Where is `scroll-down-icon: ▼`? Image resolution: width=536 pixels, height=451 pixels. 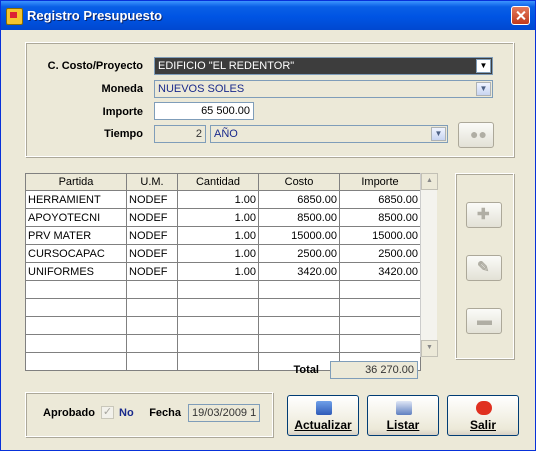 scroll-down-icon: ▼ is located at coordinates (429, 348).